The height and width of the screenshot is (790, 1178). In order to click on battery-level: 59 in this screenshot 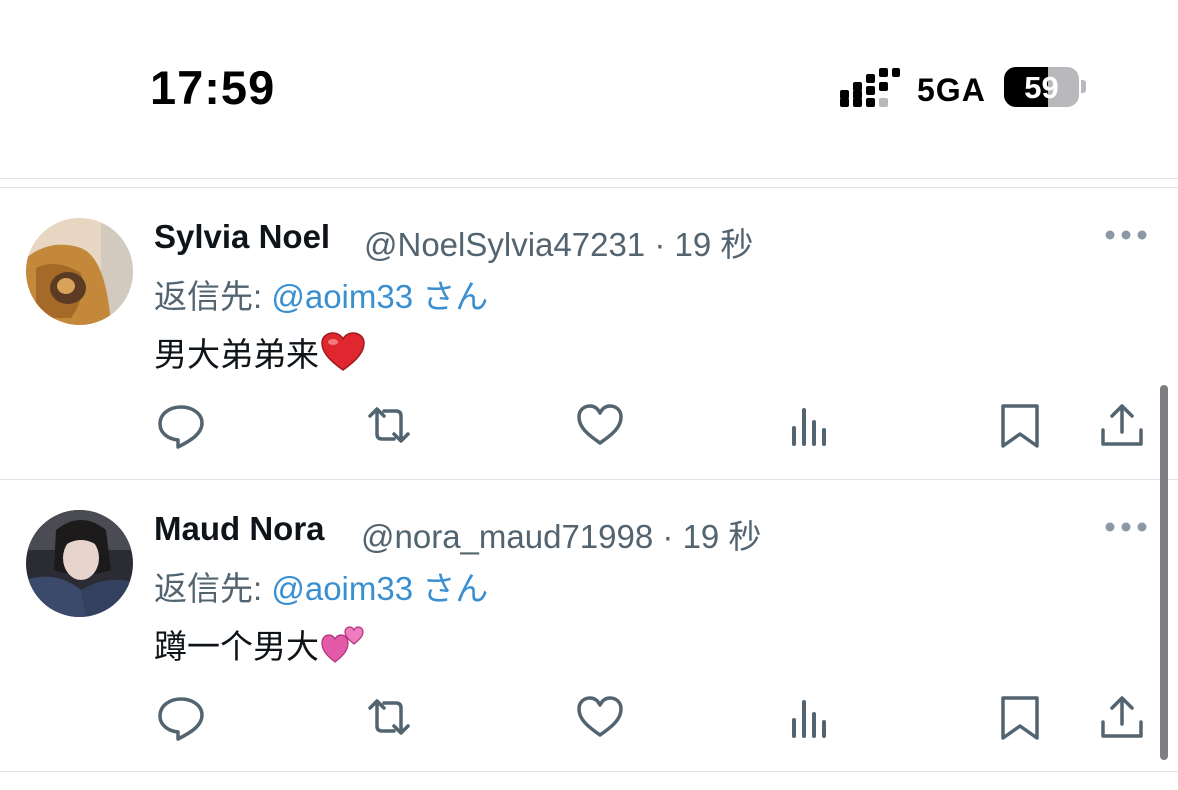, I will do `click(1041, 87)`.